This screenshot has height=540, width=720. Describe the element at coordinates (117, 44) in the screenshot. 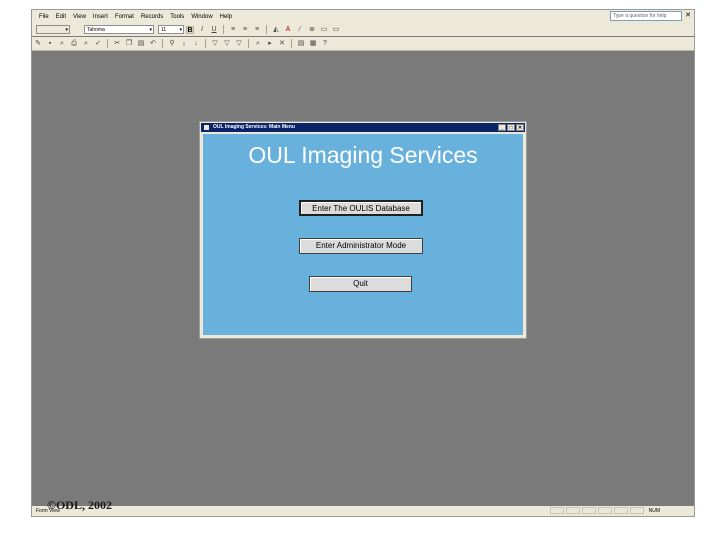

I see `cut-icon: ✂` at that location.